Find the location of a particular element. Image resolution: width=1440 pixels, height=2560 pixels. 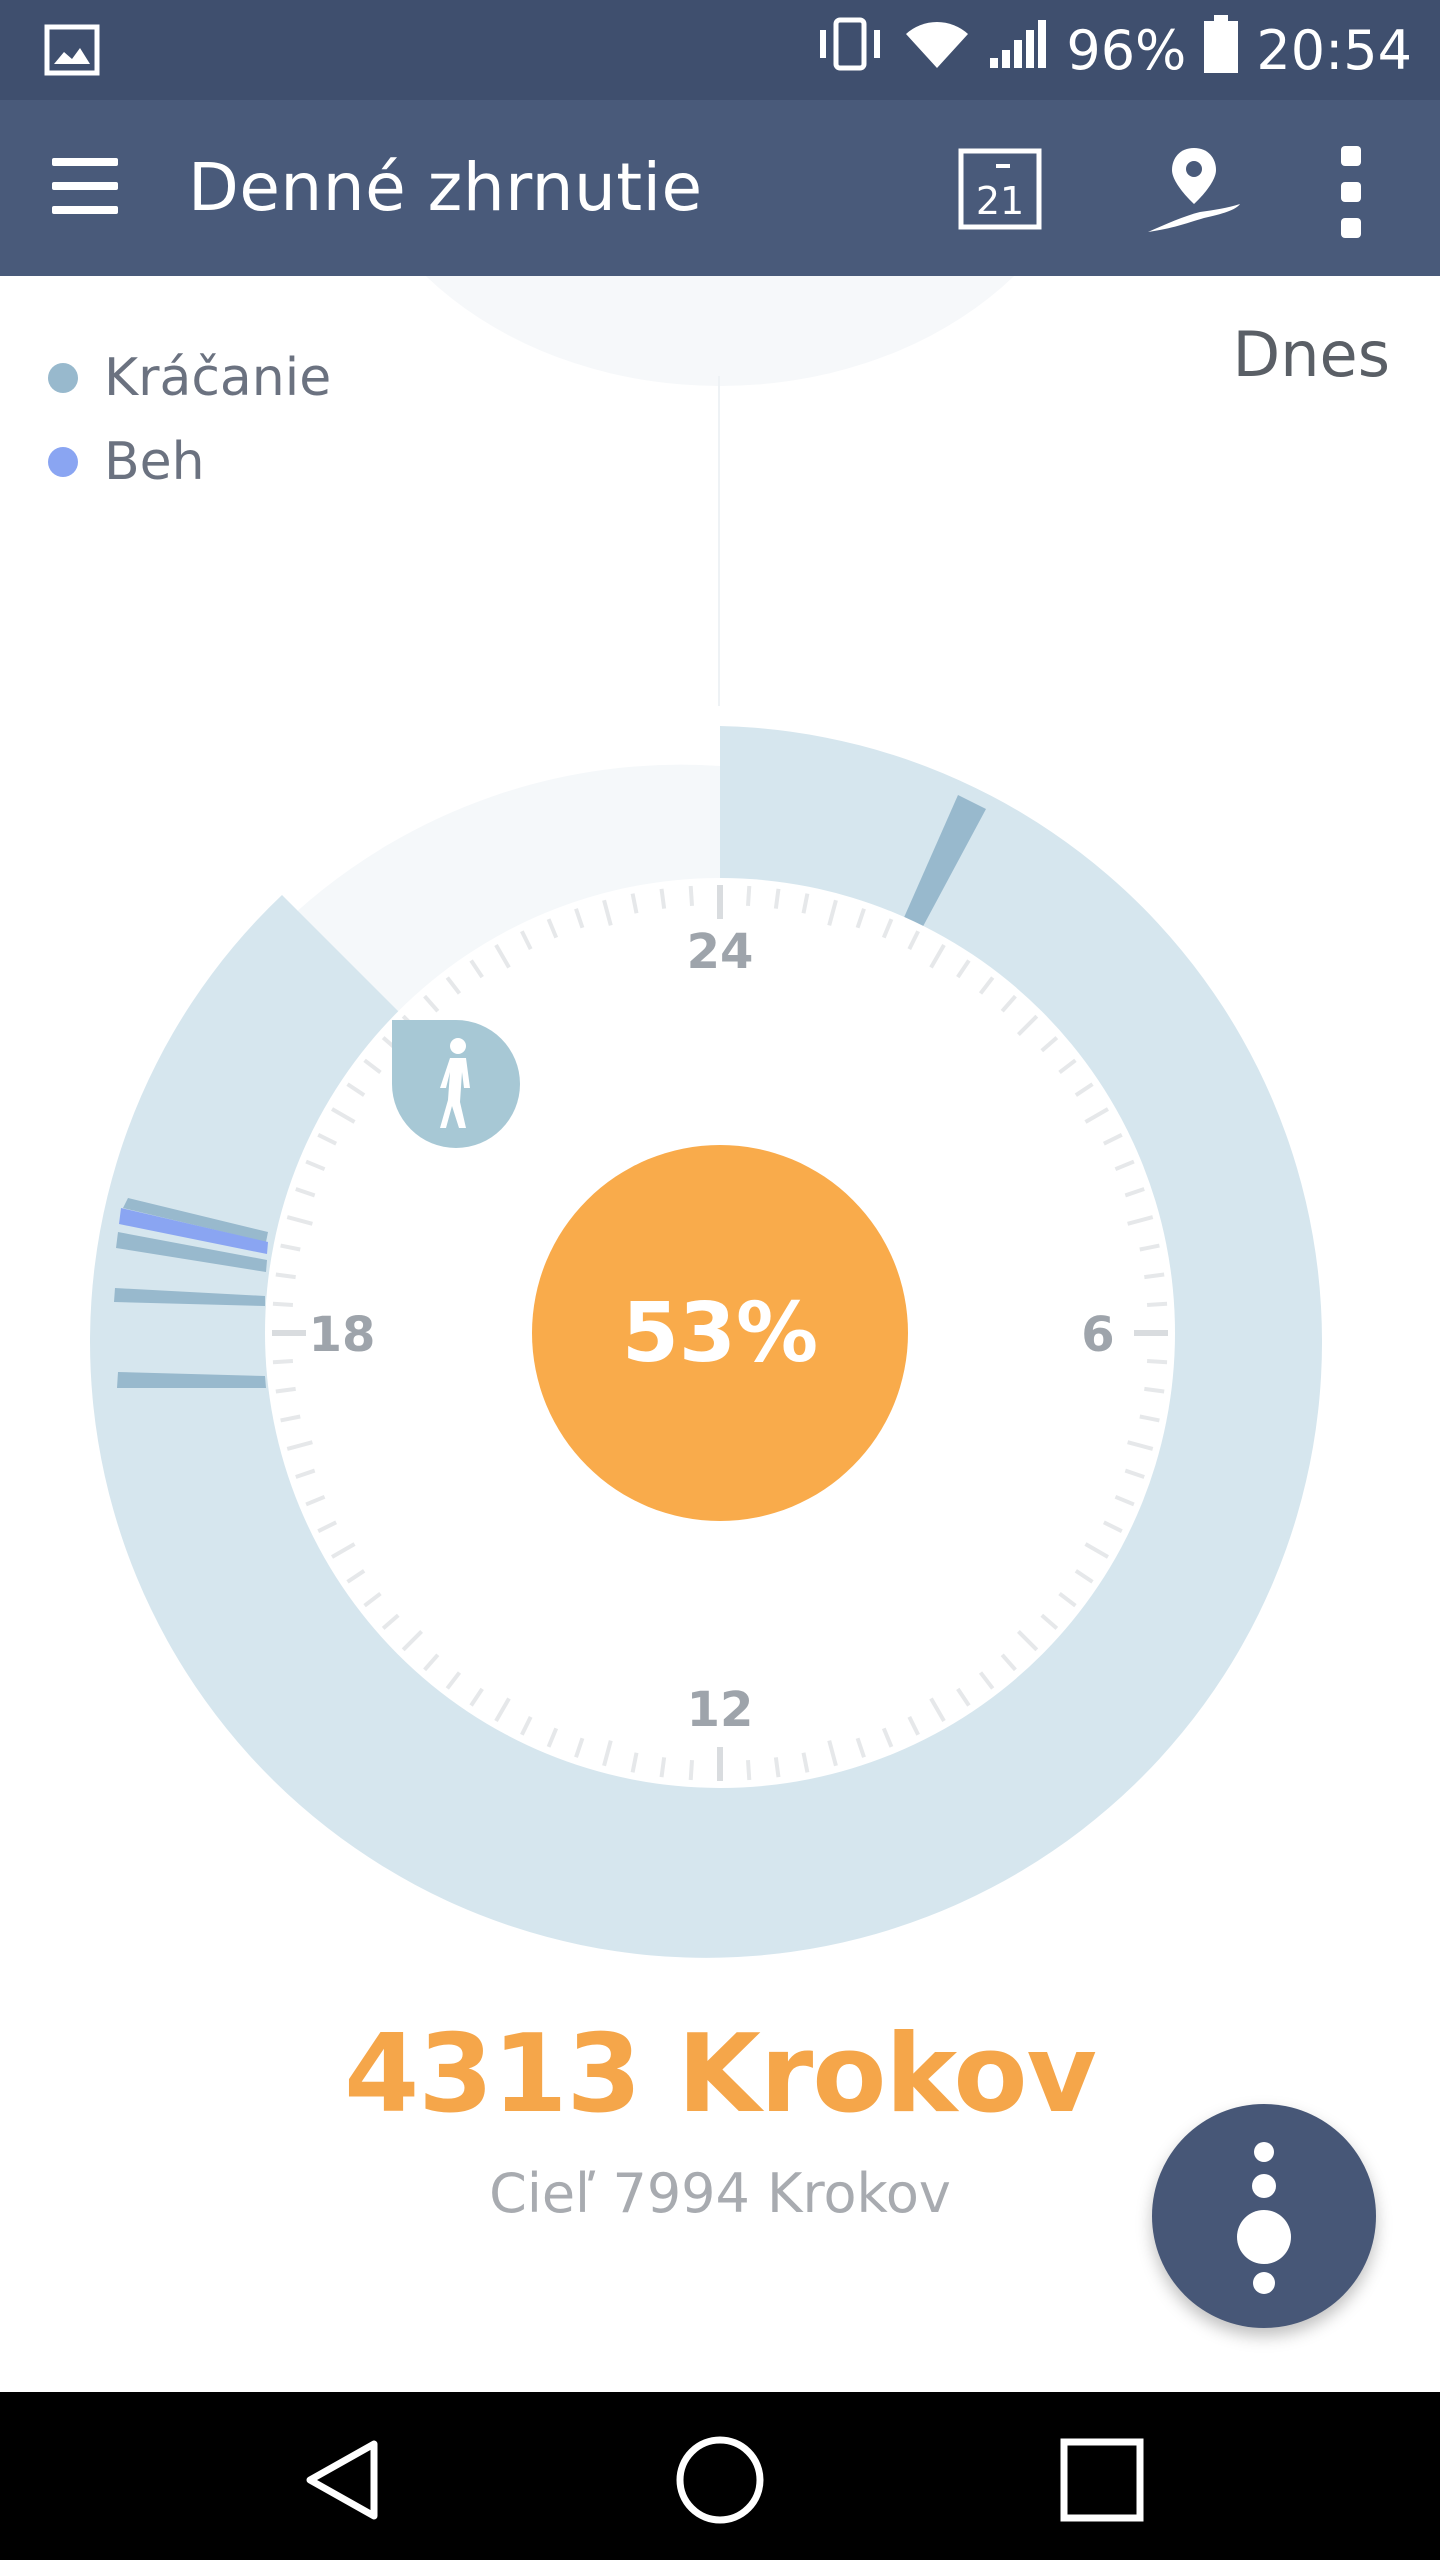

hour-label-6: 6 is located at coordinates (1097, 1335).